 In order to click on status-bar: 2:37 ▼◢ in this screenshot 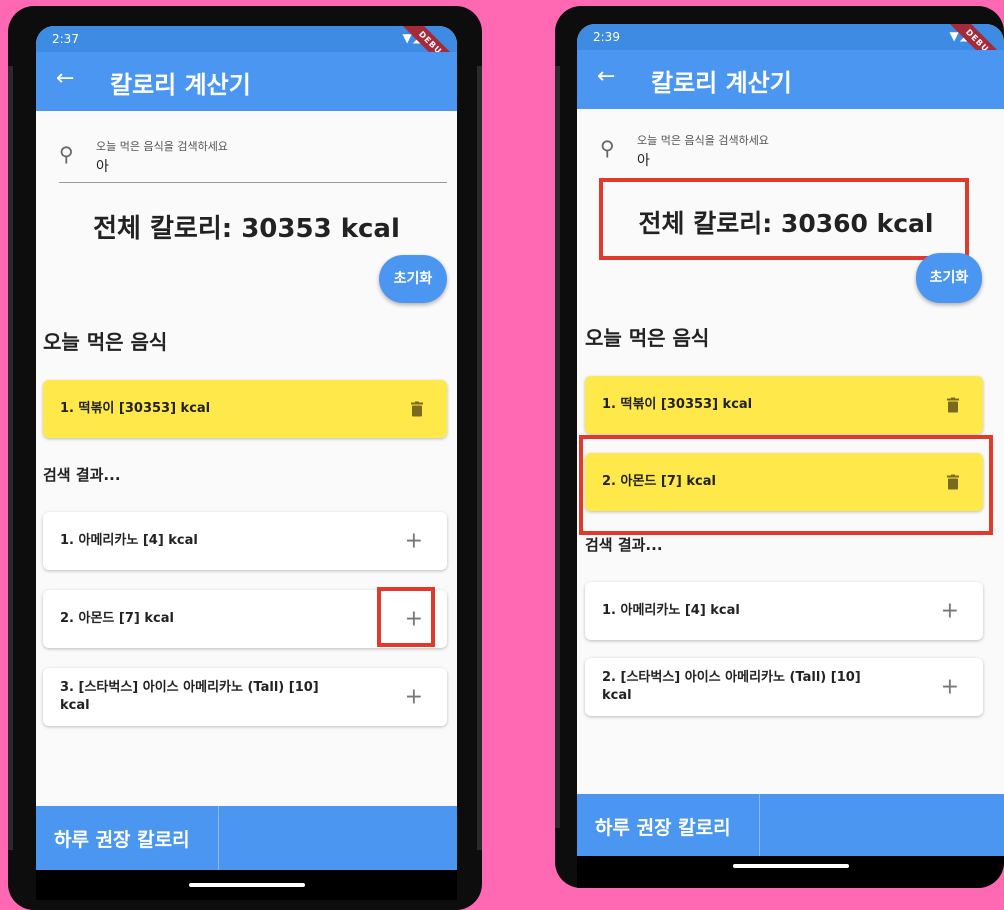, I will do `click(246, 39)`.